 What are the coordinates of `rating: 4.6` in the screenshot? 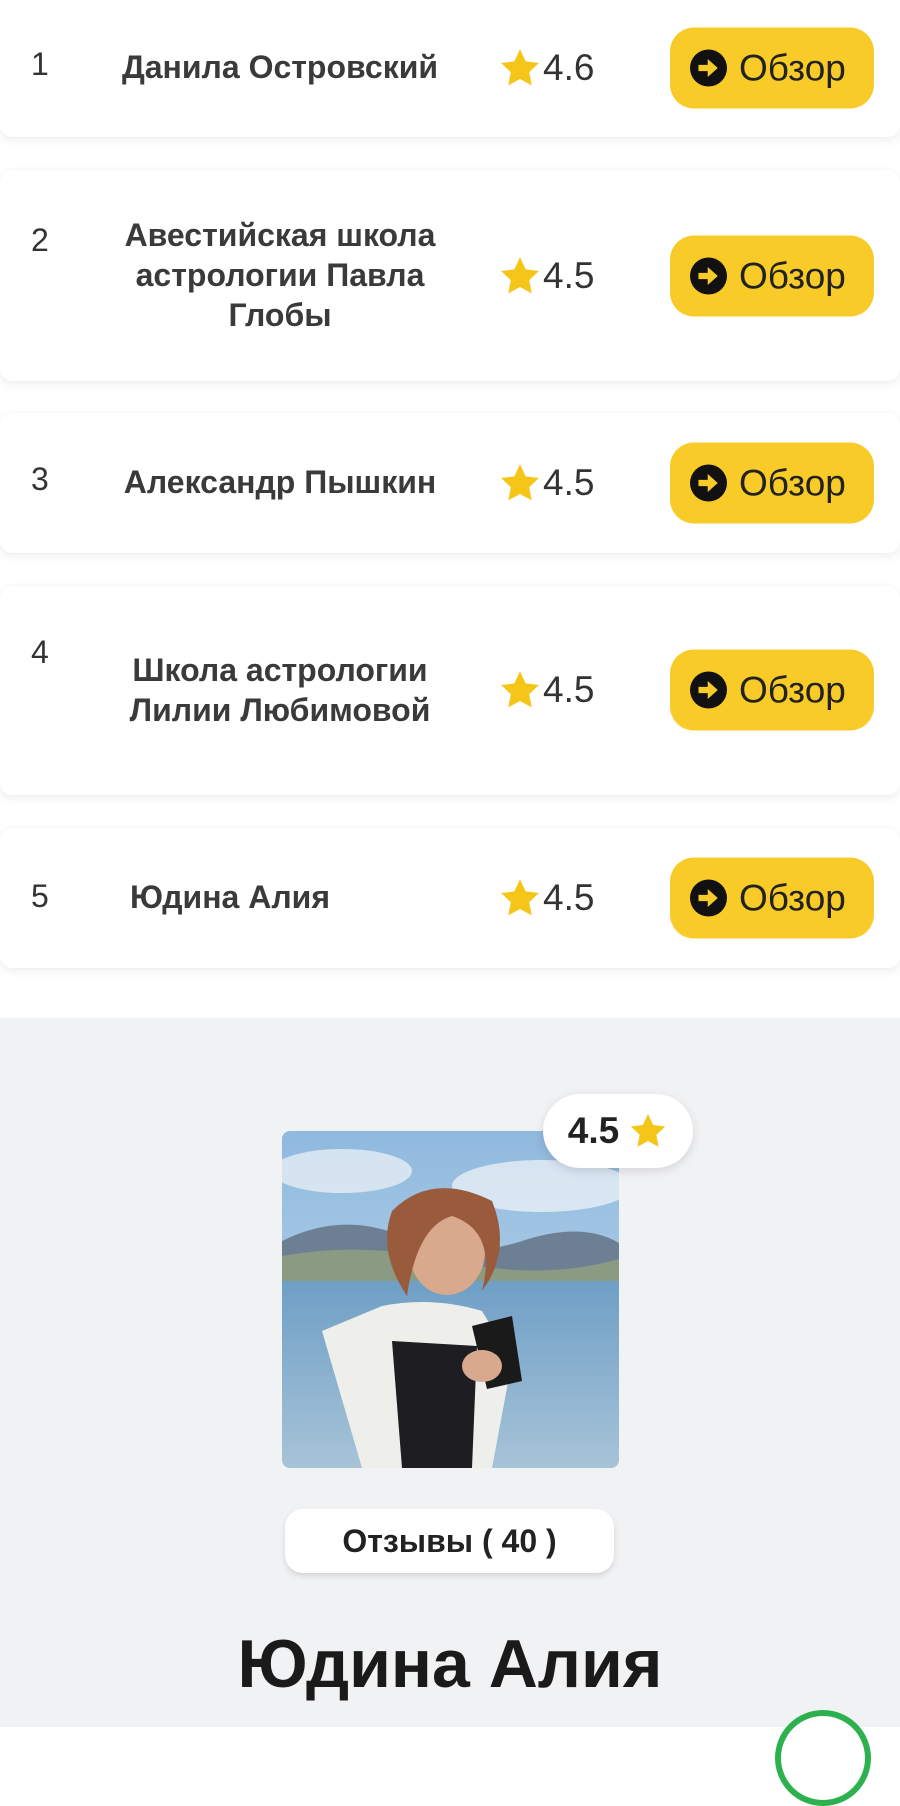 It's located at (546, 68).